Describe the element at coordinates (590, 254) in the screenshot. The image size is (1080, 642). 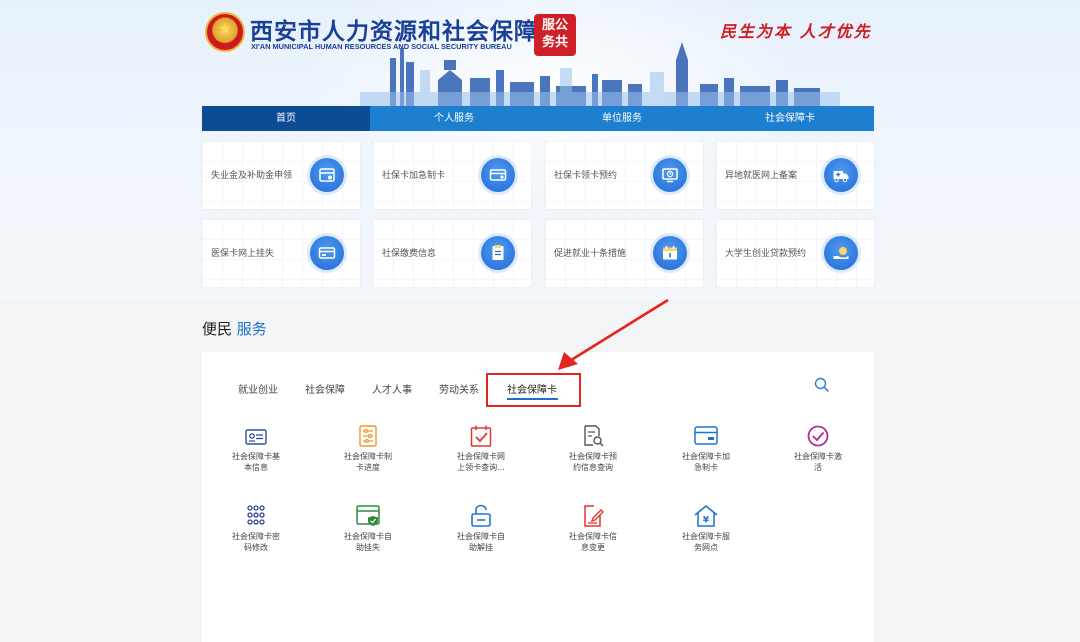
I see `quick-card-label: 促进就业十条措施` at that location.